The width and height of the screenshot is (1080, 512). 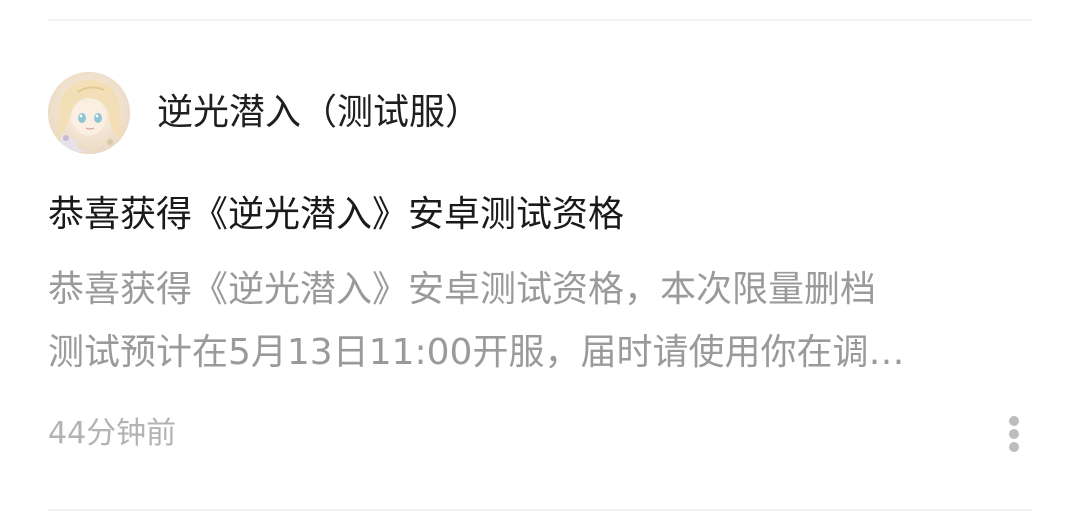 What do you see at coordinates (112, 433) in the screenshot?
I see `post-timestamp: 44分钟前` at bounding box center [112, 433].